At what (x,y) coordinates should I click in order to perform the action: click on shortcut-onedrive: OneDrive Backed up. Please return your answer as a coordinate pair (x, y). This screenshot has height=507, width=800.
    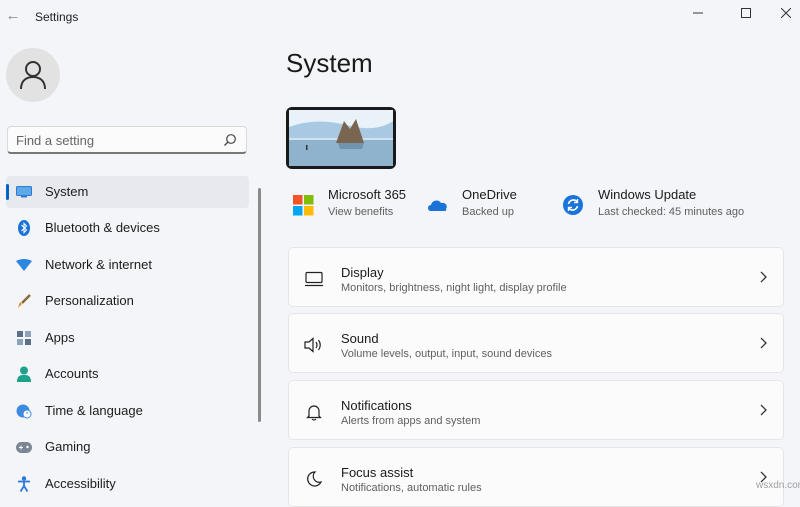
    Looking at the image, I should click on (486, 206).